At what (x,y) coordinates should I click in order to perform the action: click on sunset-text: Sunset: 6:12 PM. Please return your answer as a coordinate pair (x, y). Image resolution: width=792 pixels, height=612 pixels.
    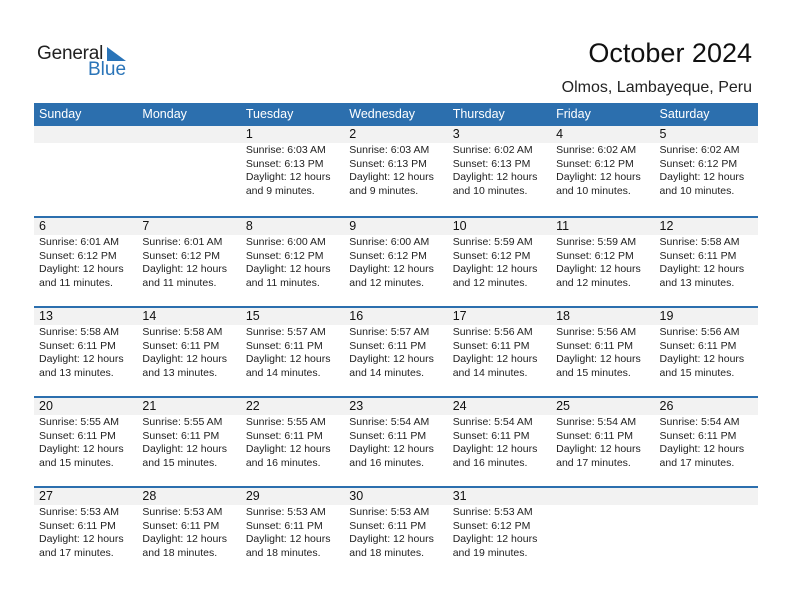
    Looking at the image, I should click on (388, 255).